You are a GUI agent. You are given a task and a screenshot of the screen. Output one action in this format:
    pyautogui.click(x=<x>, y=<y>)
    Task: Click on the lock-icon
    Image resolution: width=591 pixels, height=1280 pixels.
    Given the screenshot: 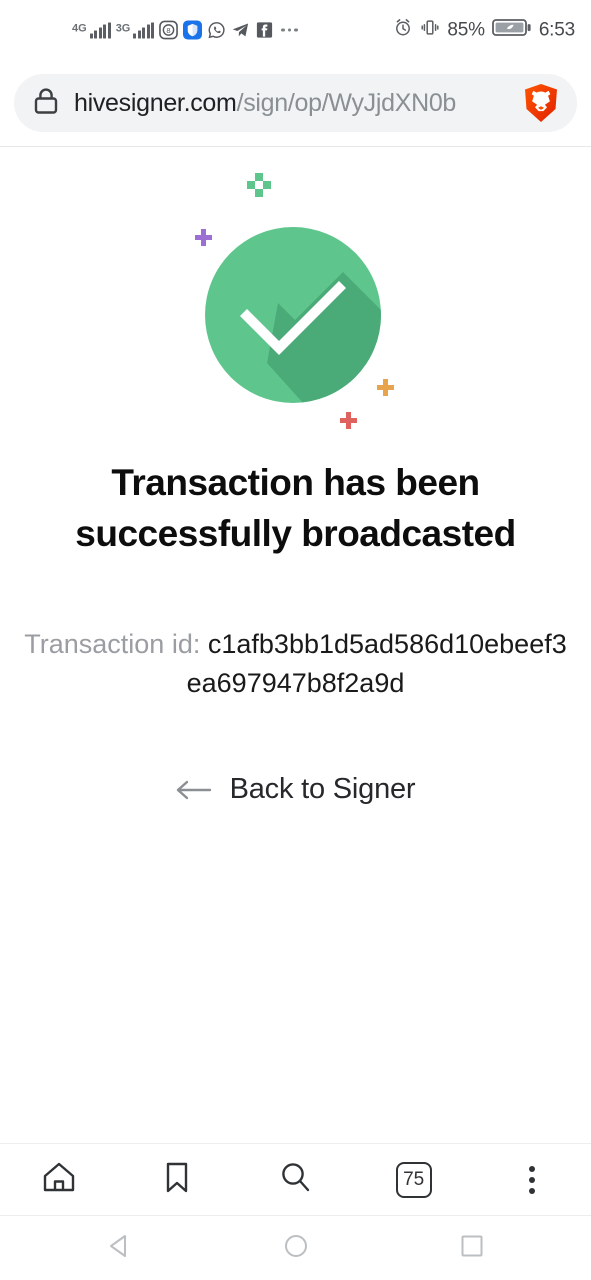 What is the action you would take?
    pyautogui.click(x=46, y=103)
    